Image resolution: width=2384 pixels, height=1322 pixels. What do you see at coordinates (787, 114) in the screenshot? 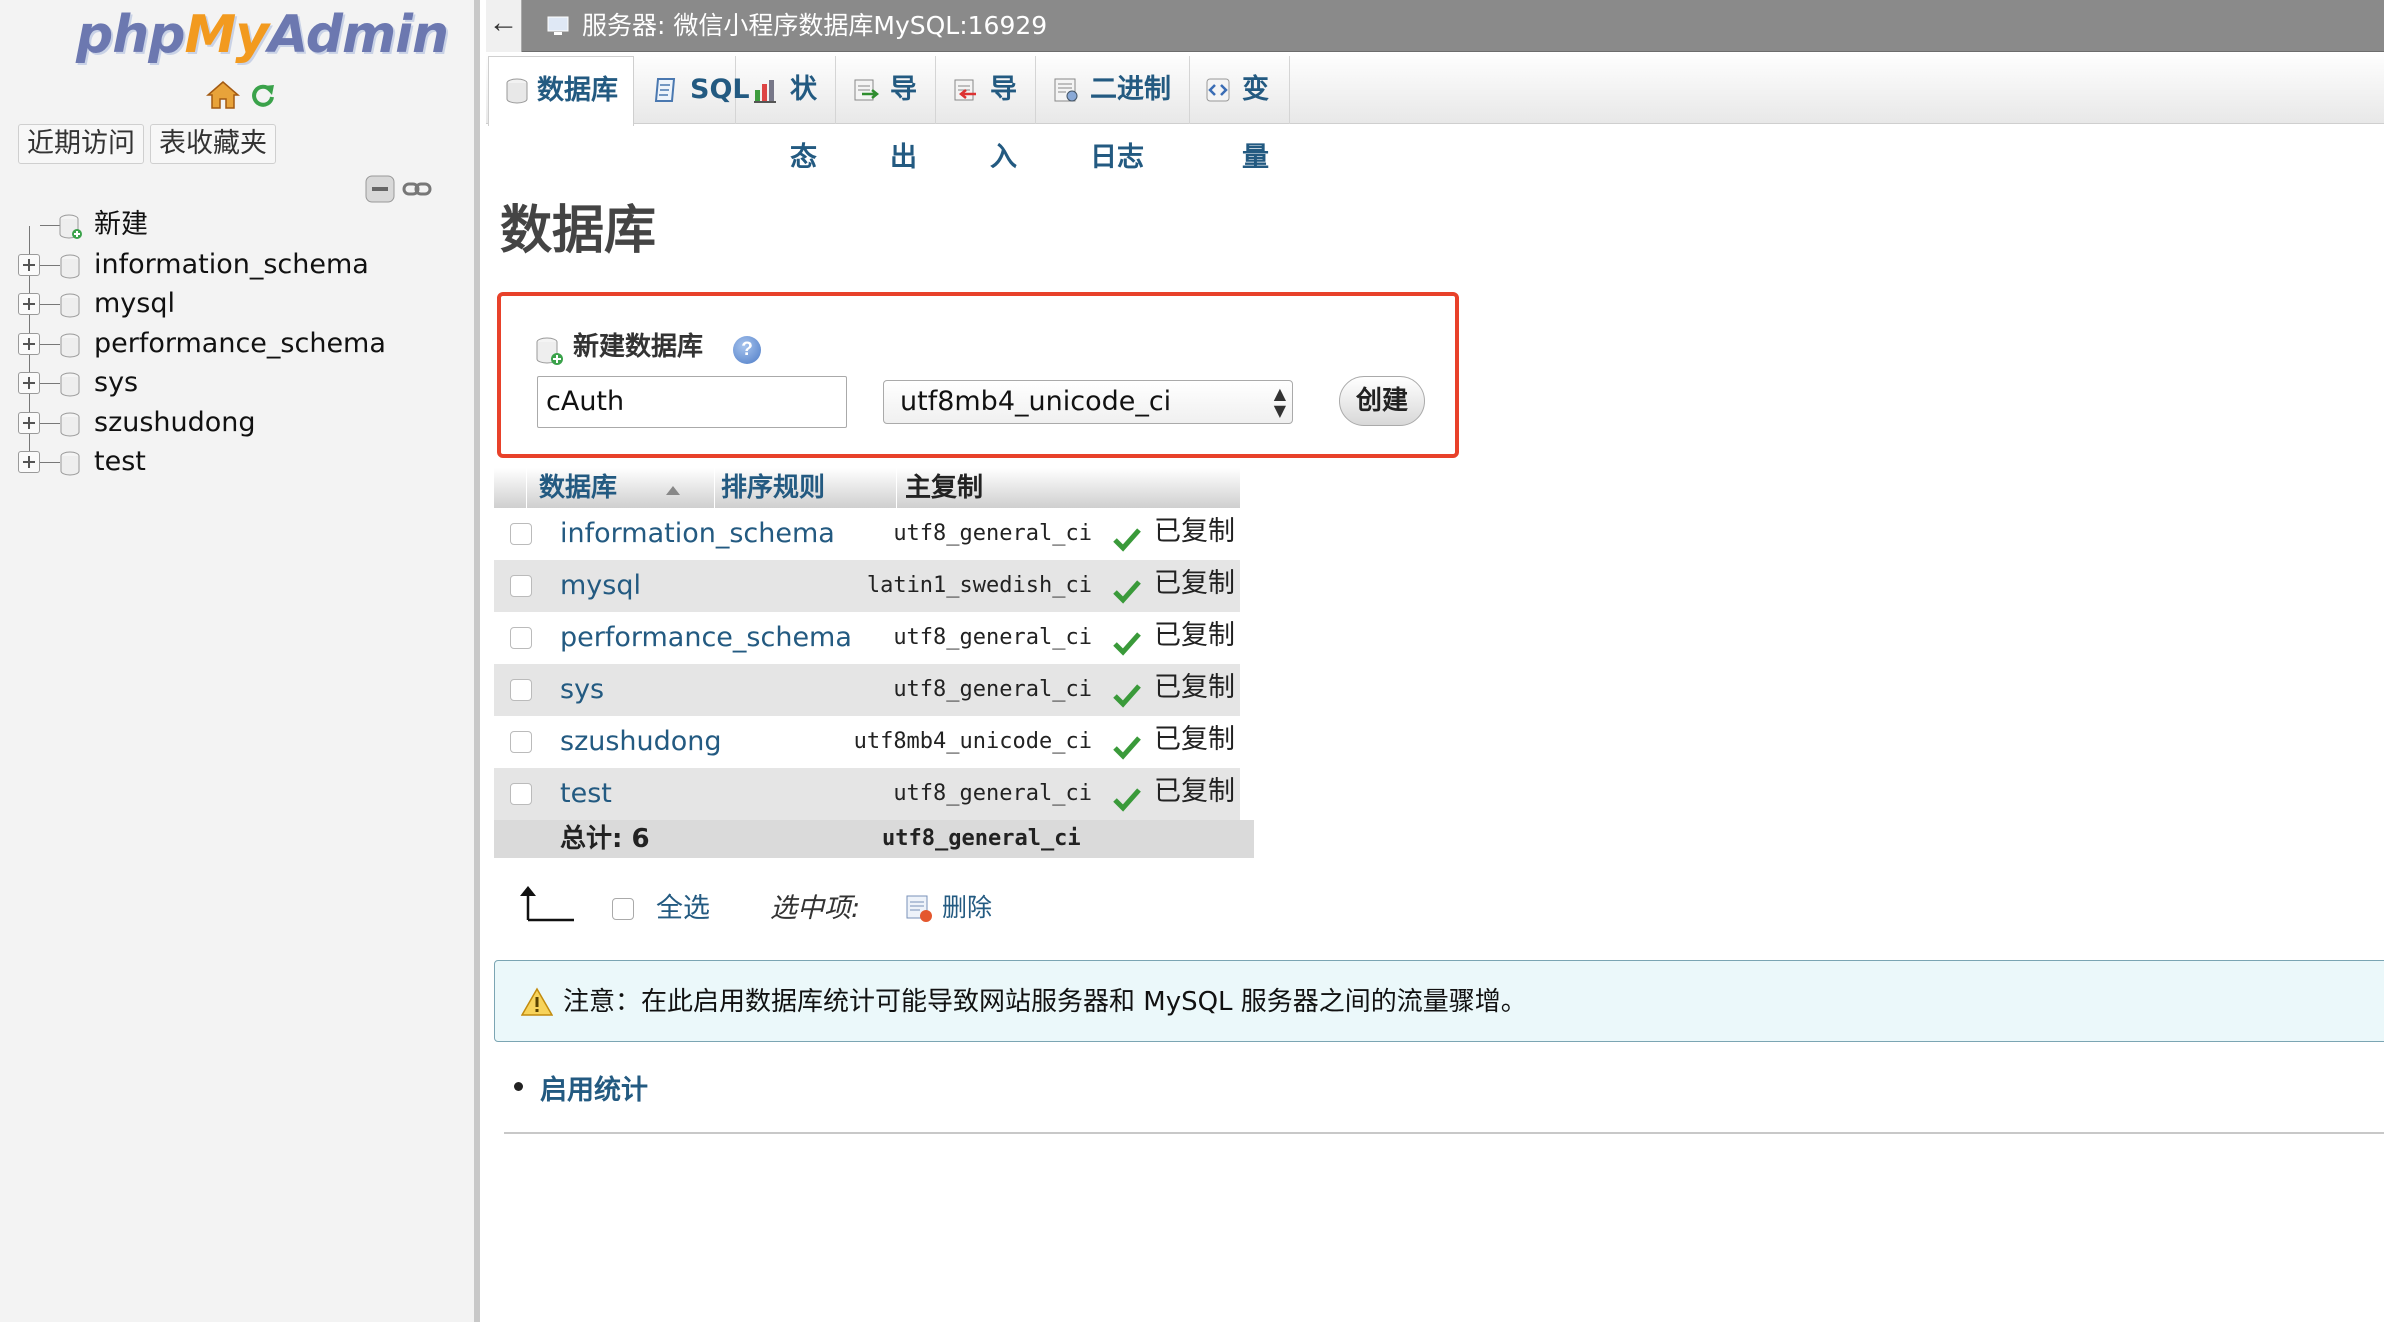
I see `tab-status: 状态` at bounding box center [787, 114].